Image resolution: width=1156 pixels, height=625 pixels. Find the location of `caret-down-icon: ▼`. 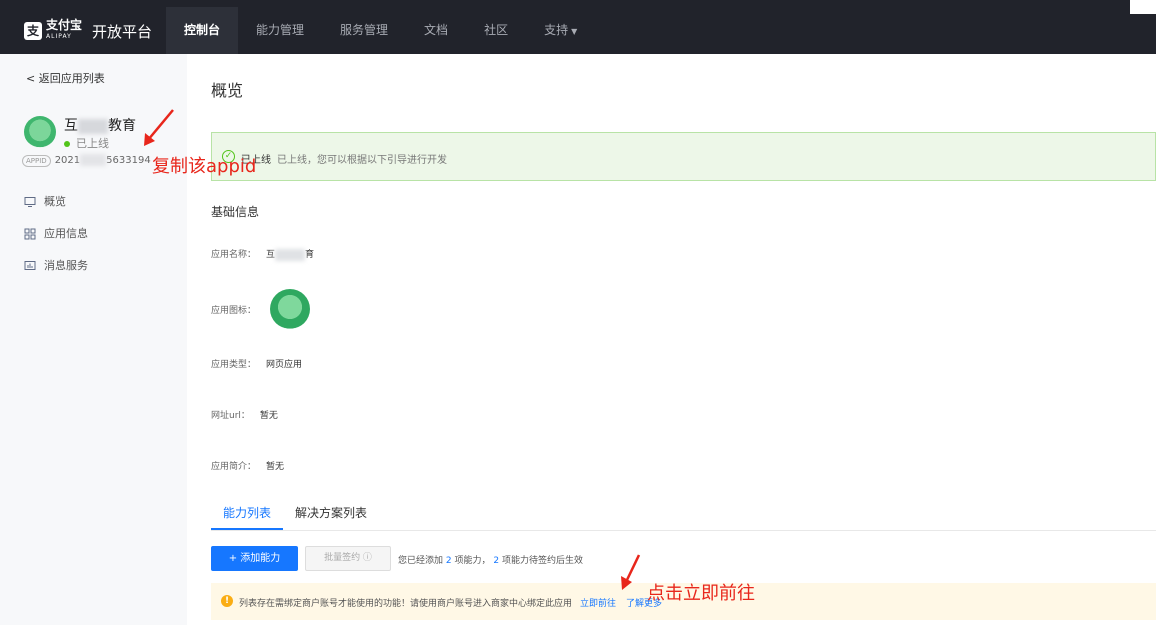

caret-down-icon: ▼ is located at coordinates (574, 31).